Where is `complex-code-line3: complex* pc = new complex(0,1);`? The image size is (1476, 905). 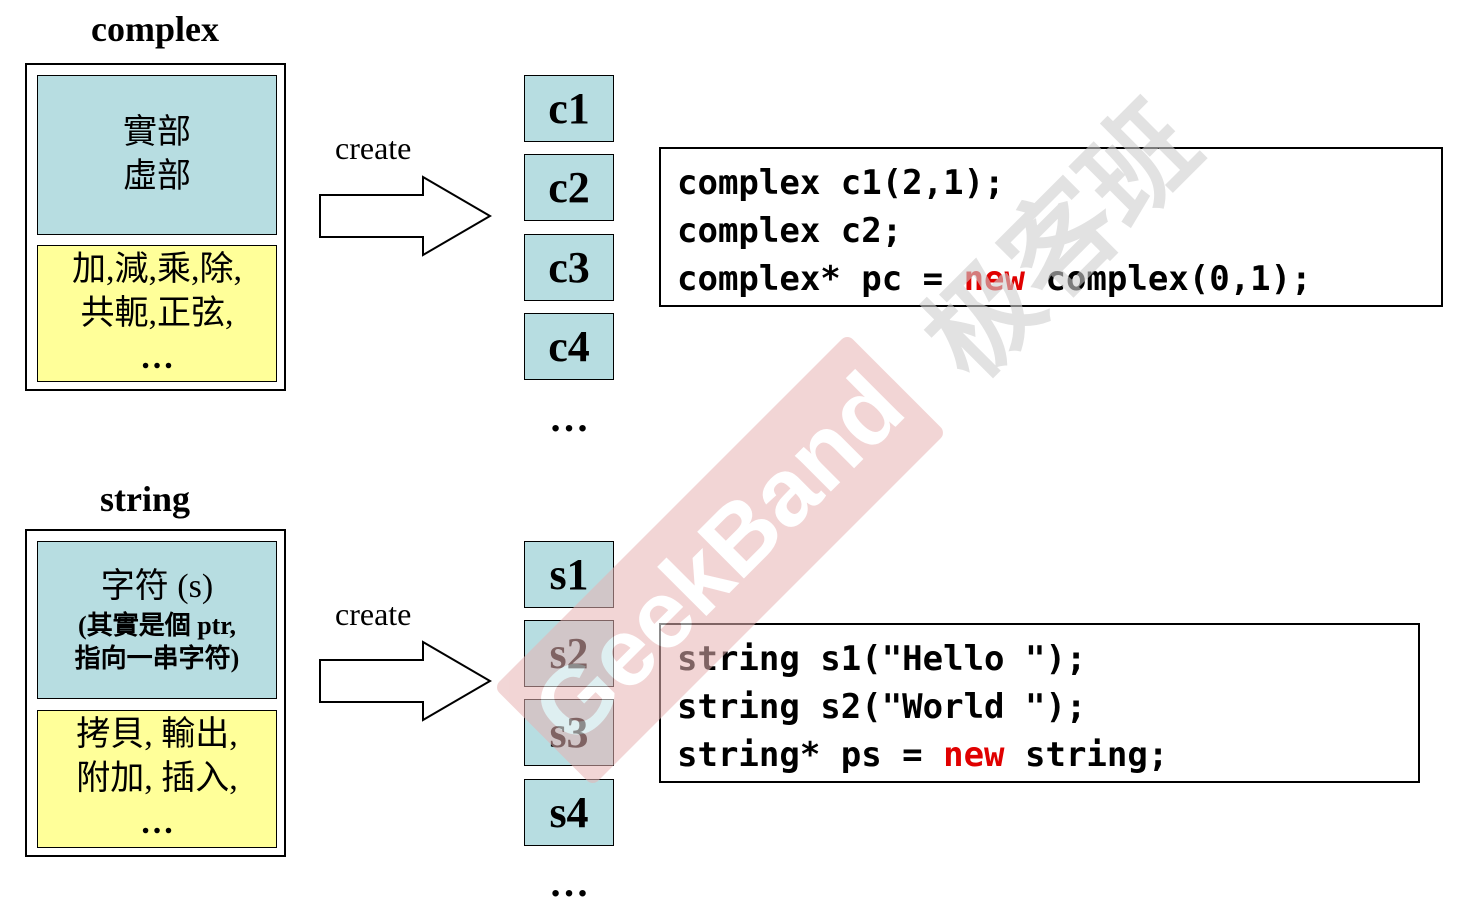
complex-code-line3: complex* pc = new complex(0,1); is located at coordinates (1059, 279).